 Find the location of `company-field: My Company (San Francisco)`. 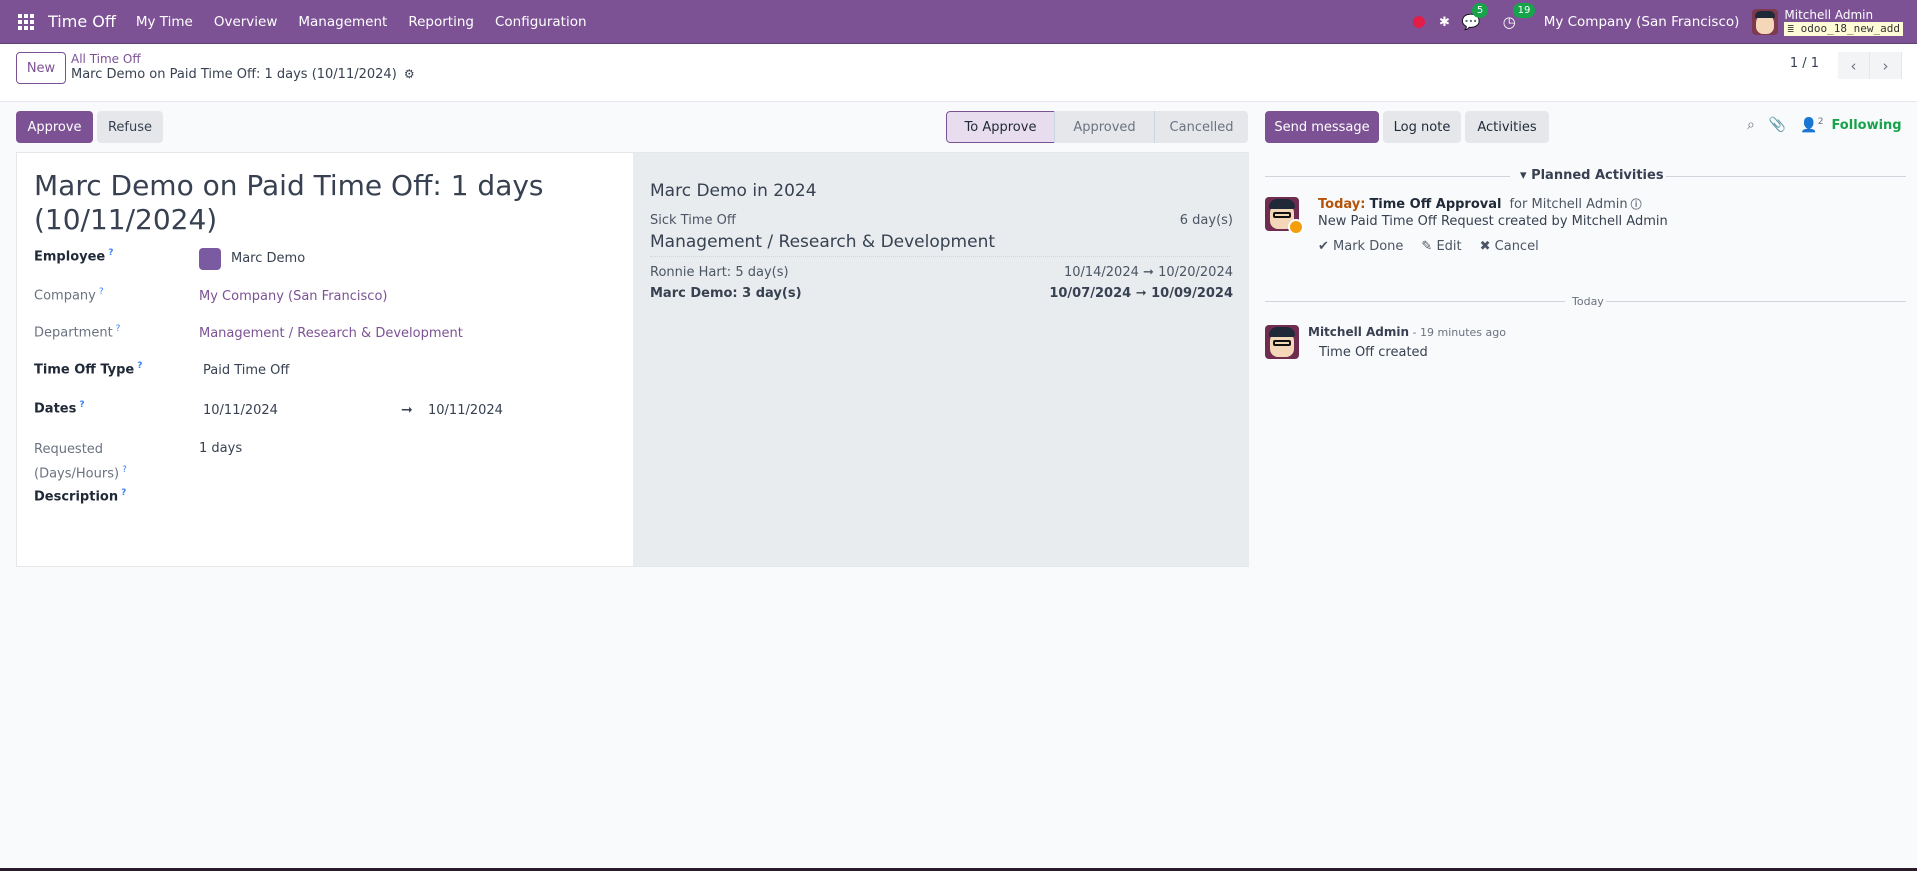

company-field: My Company (San Francisco) is located at coordinates (293, 296).